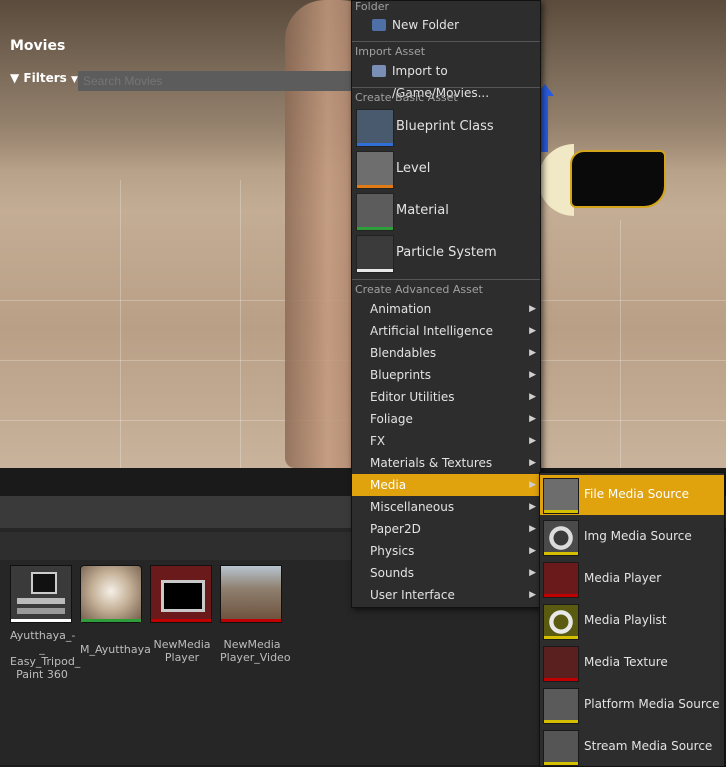 Image resolution: width=726 pixels, height=767 pixels. What do you see at coordinates (255, 657) in the screenshot?
I see `asset-label-line: Player_Video` at bounding box center [255, 657].